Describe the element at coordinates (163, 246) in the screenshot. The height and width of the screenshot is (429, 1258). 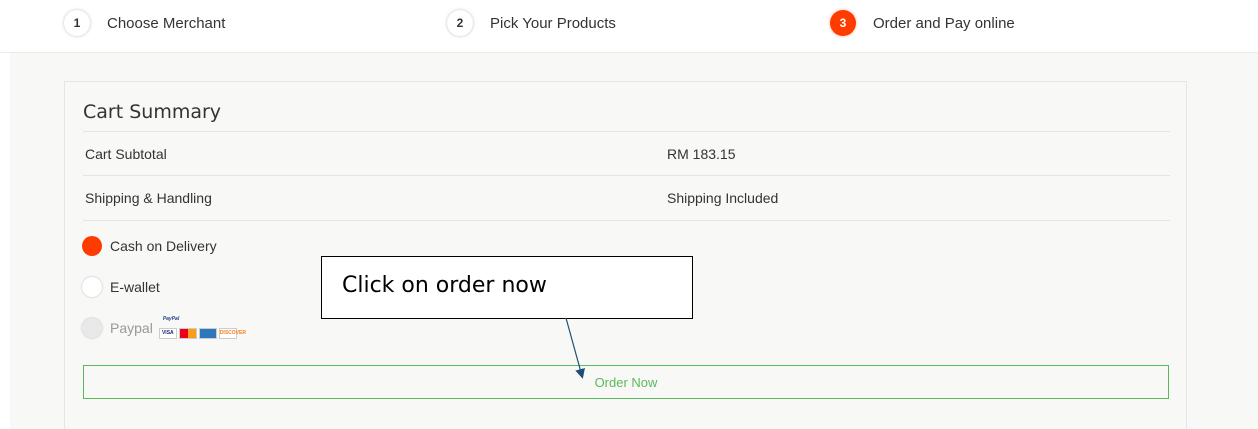
I see `cod-label: Cash on Delivery` at that location.